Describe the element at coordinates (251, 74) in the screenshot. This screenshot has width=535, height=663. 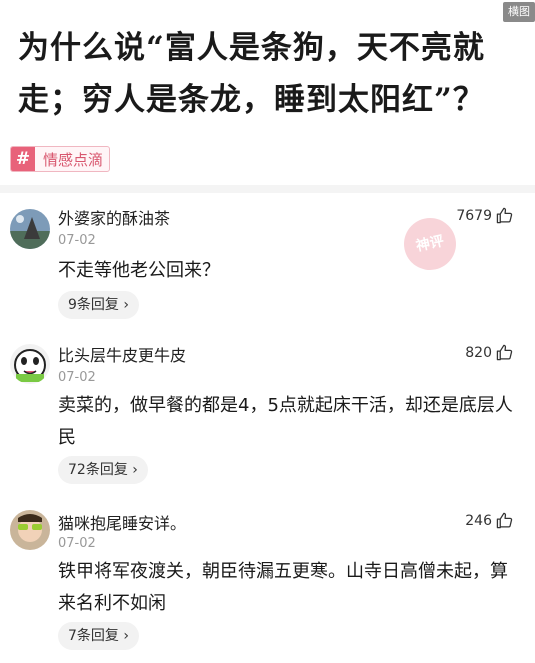
I see `page-title: 为什么说“富人是条狗，天不亮就走；穷人是条龙，睡到太阳红”？` at that location.